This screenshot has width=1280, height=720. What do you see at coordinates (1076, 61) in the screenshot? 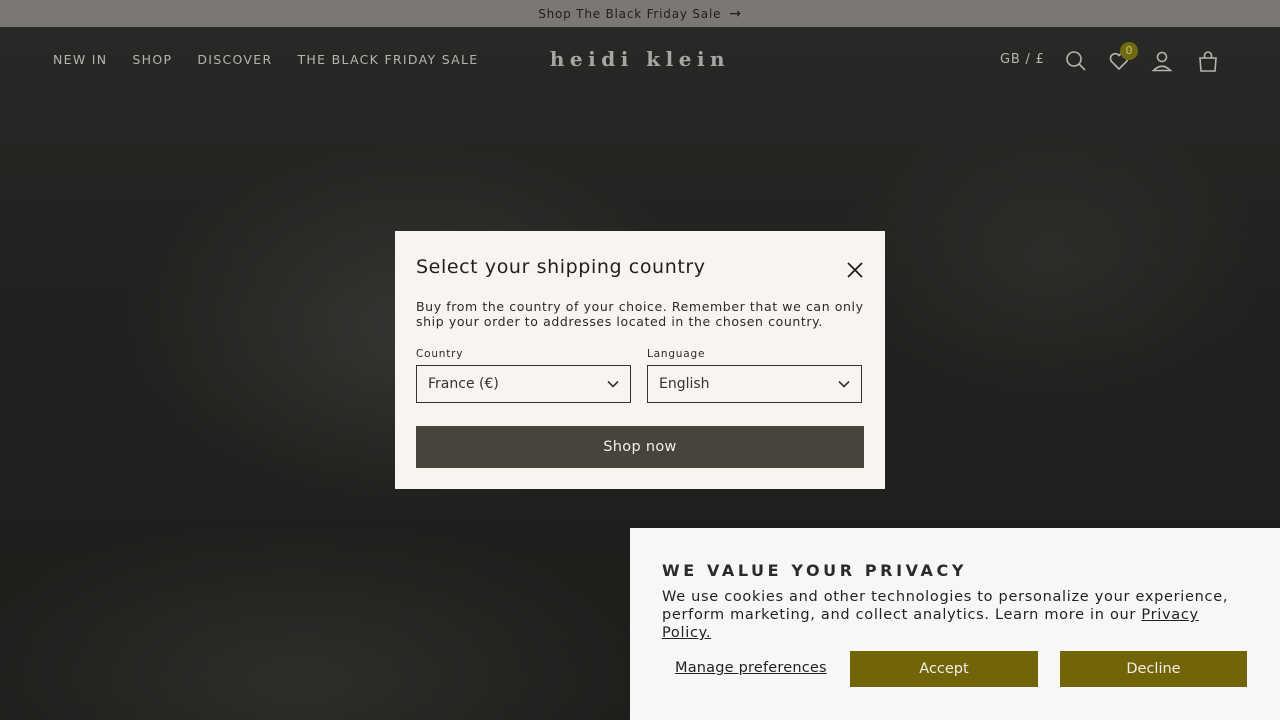
I see `search-icon` at bounding box center [1076, 61].